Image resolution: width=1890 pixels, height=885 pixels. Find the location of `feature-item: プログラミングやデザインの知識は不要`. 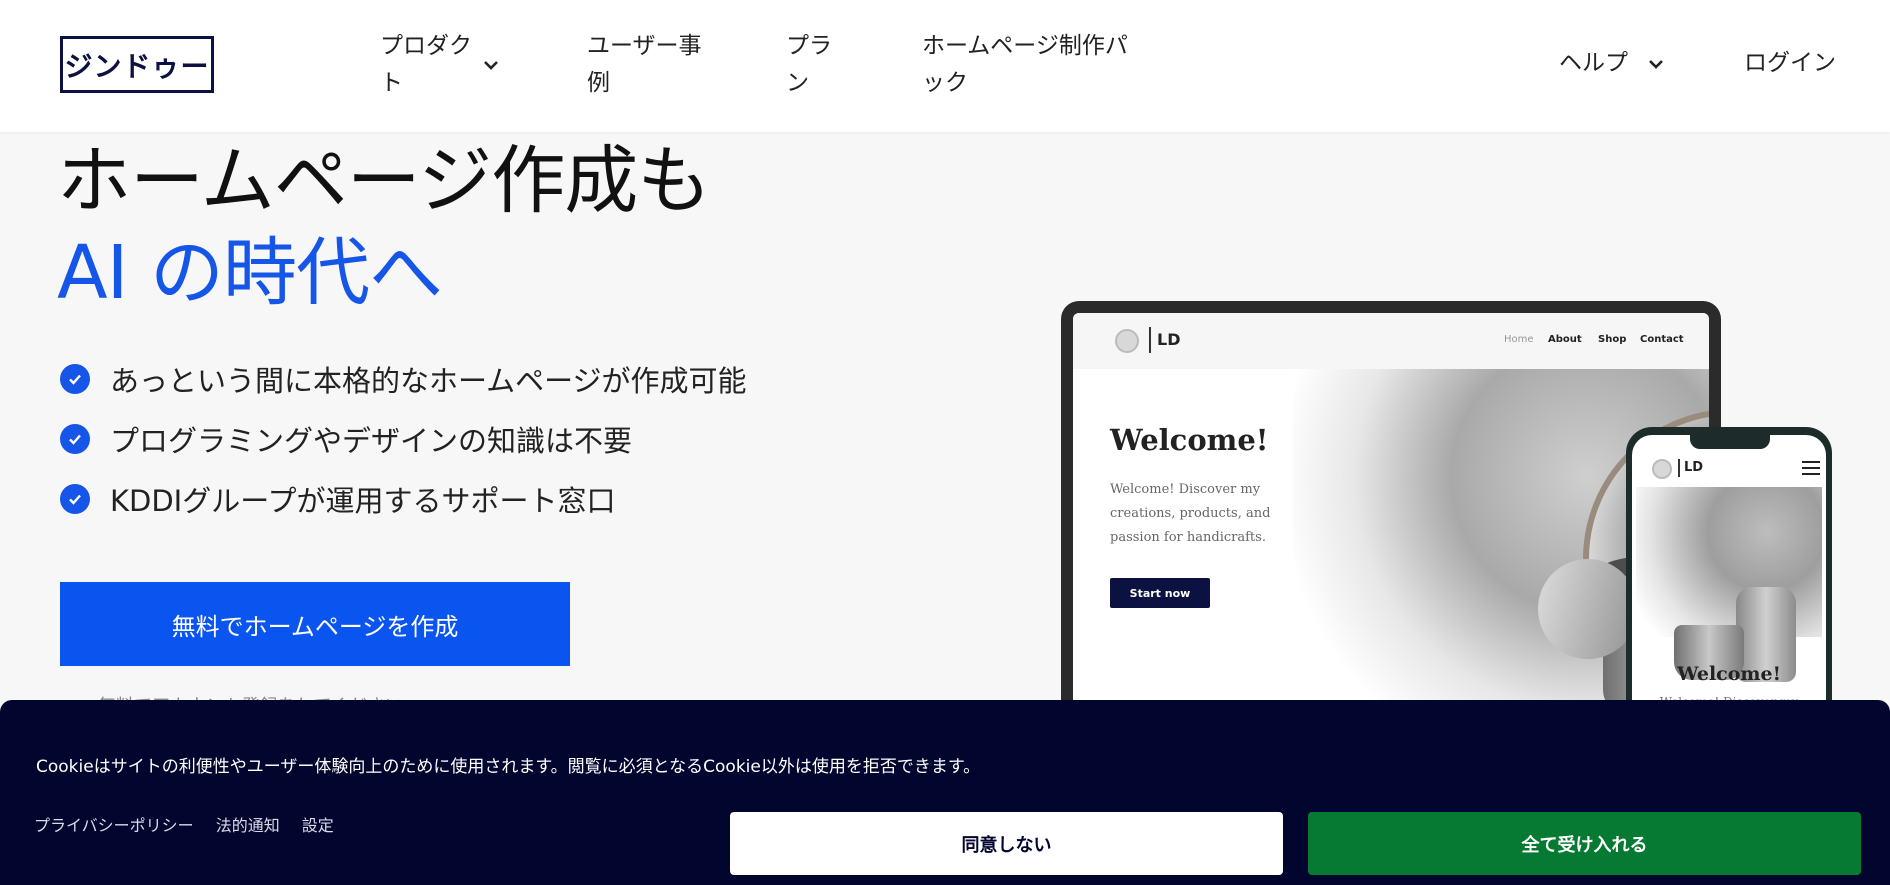

feature-item: プログラミングやデザインの知識は不要 is located at coordinates (346, 440).